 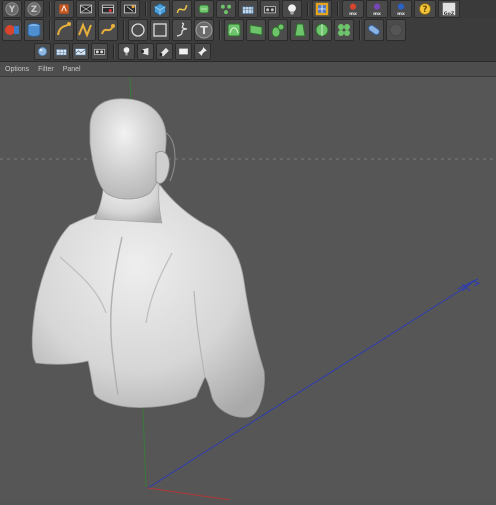 I want to click on helix-spline-icon, so click(x=182, y=29).